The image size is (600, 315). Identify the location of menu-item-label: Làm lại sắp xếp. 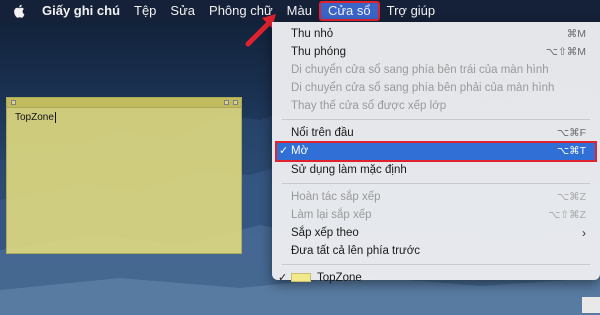
(331, 215).